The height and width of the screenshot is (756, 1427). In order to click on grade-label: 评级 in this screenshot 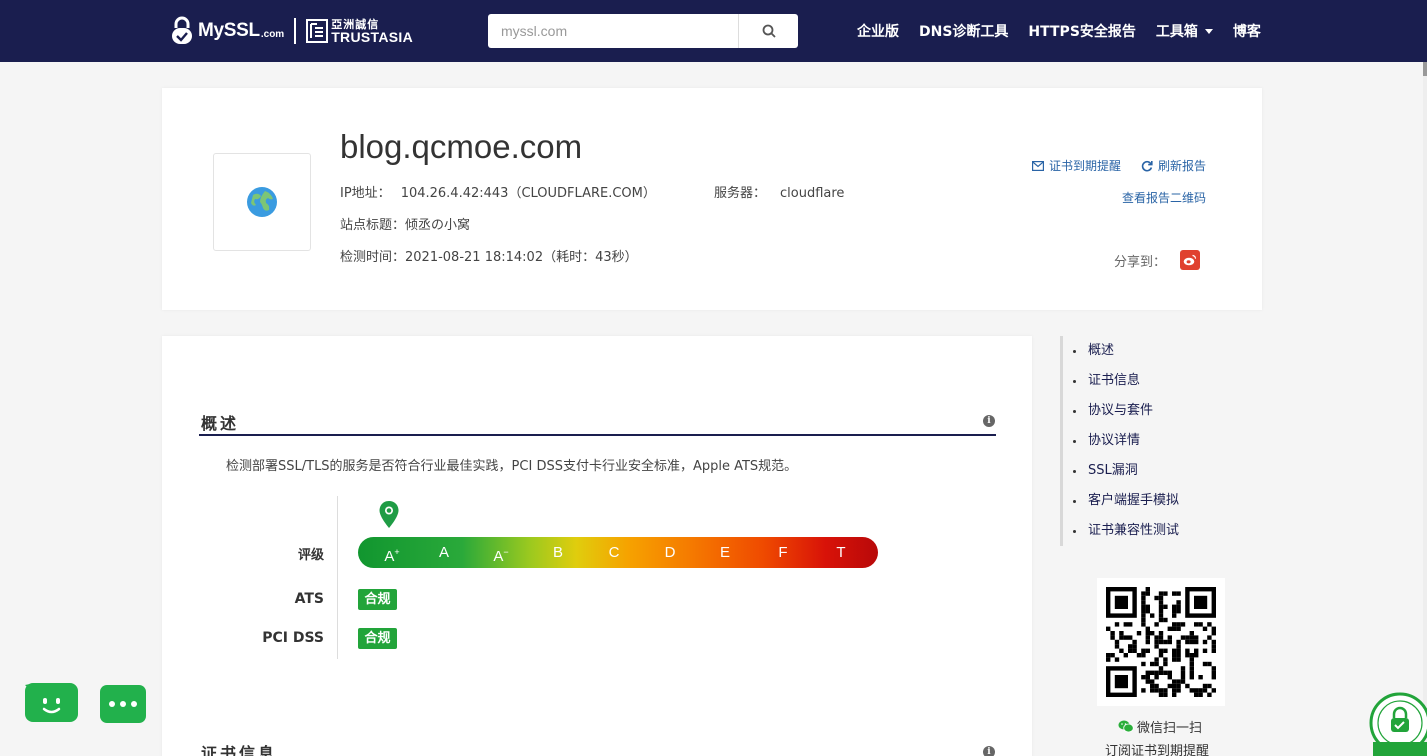, I will do `click(310, 555)`.